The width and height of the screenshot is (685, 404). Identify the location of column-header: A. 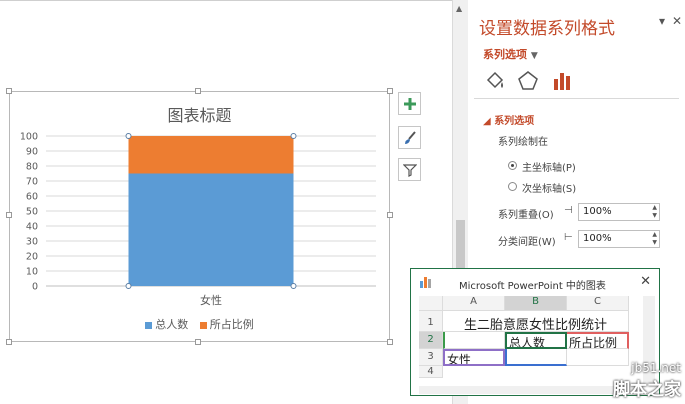
(474, 303).